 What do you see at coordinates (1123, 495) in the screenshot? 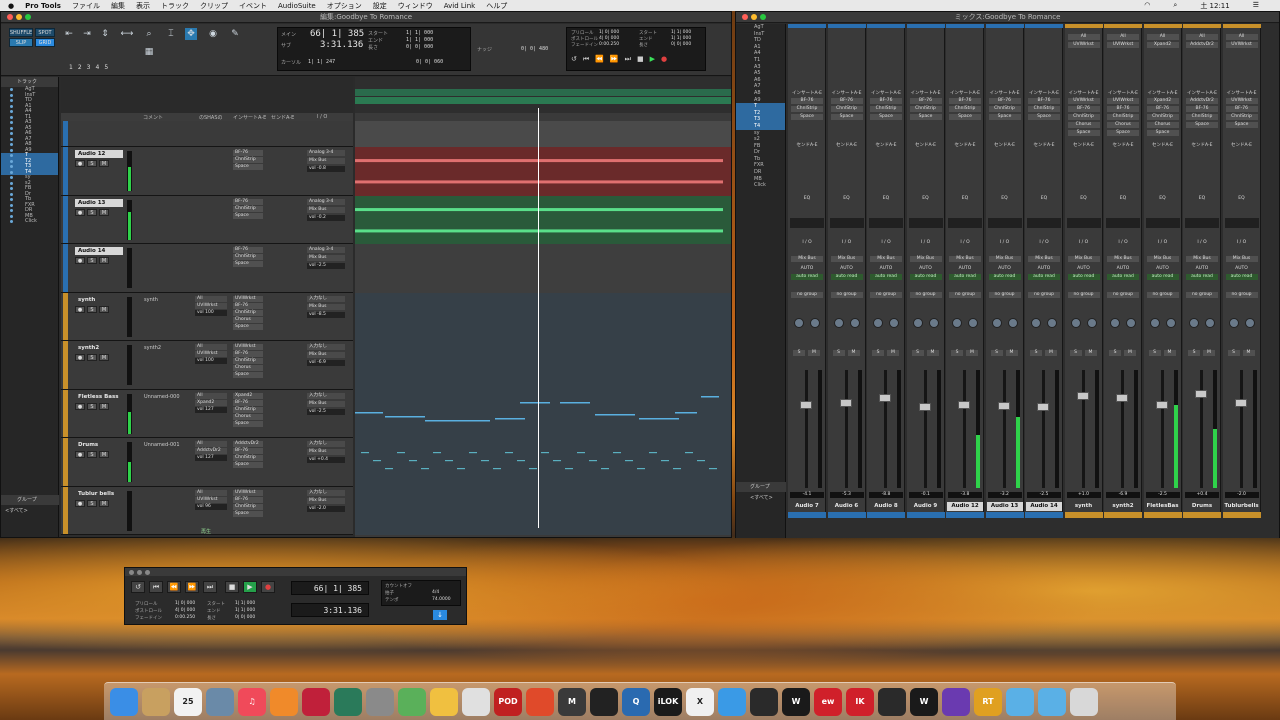
I see `volume-db-readout: -6.9` at bounding box center [1123, 495].